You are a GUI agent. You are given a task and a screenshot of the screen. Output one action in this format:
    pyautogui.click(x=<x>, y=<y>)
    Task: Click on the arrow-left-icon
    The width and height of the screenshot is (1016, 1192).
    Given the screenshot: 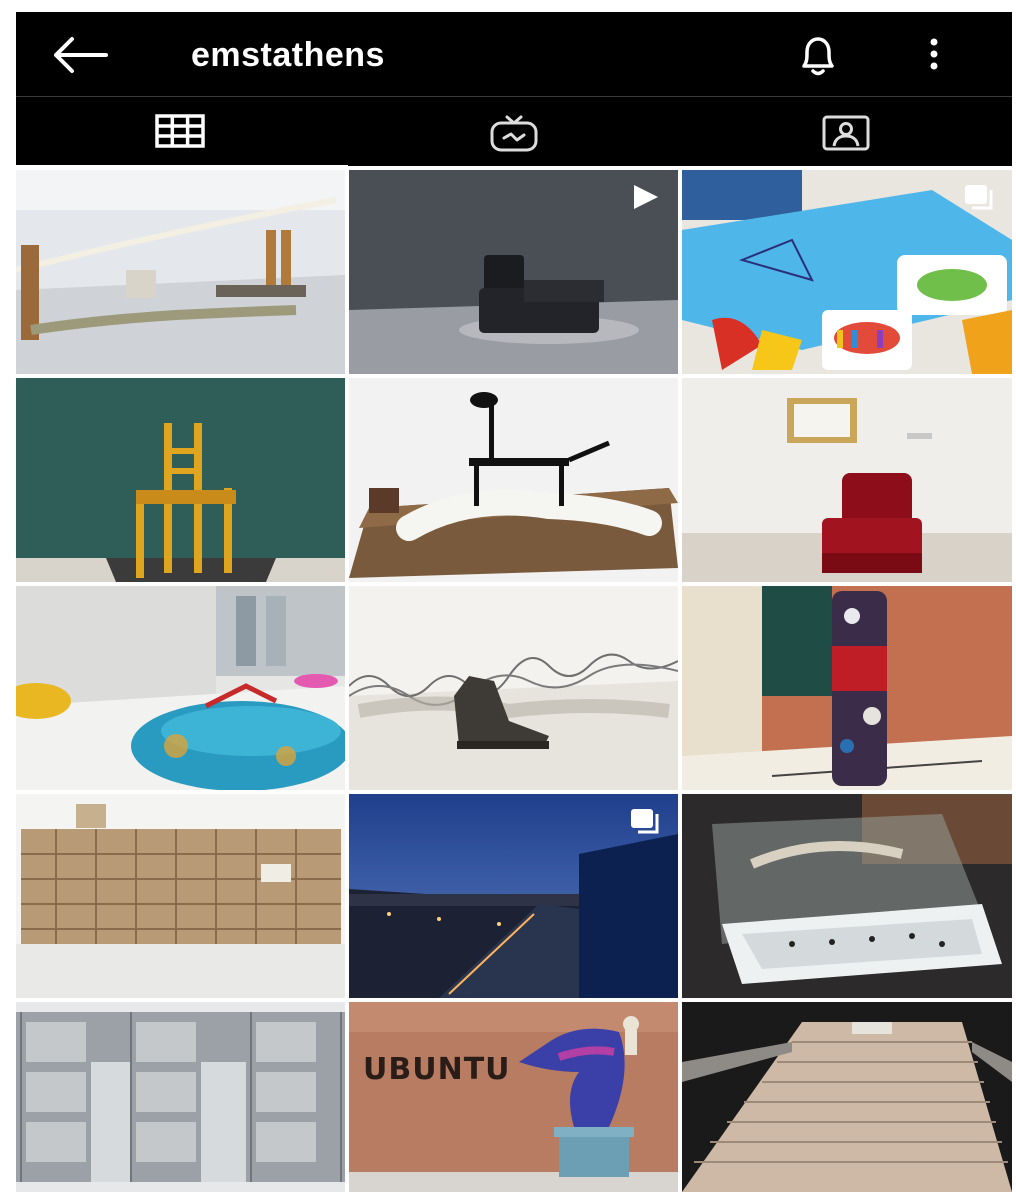 What is the action you would take?
    pyautogui.click(x=81, y=55)
    